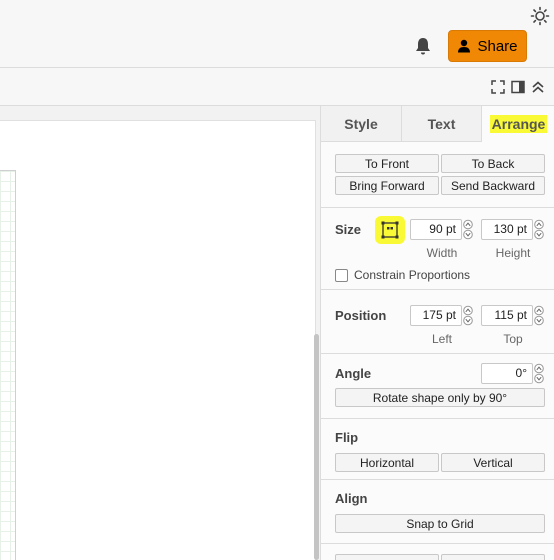  Describe the element at coordinates (8, 365) in the screenshot. I see `canvas-grid` at that location.